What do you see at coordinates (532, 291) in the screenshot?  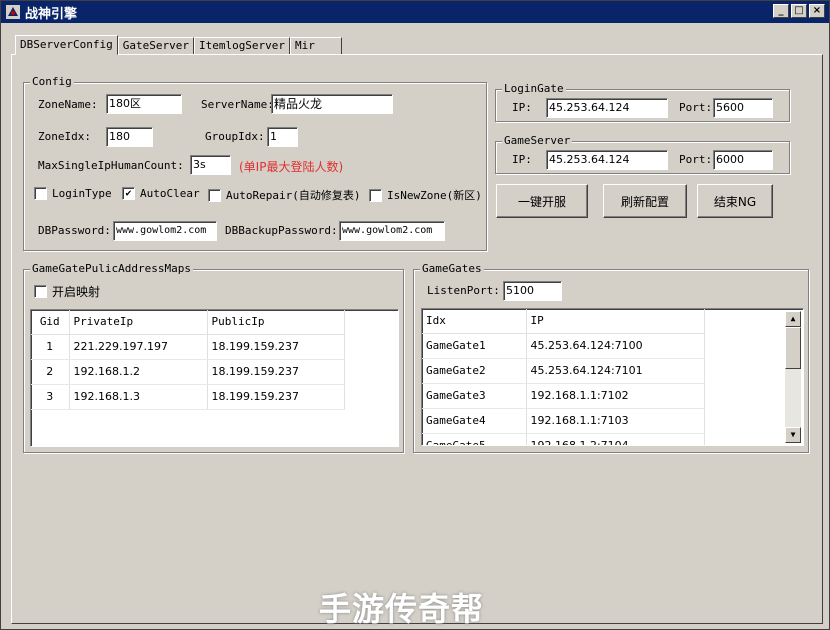 I see `listen-port-input: 5100` at bounding box center [532, 291].